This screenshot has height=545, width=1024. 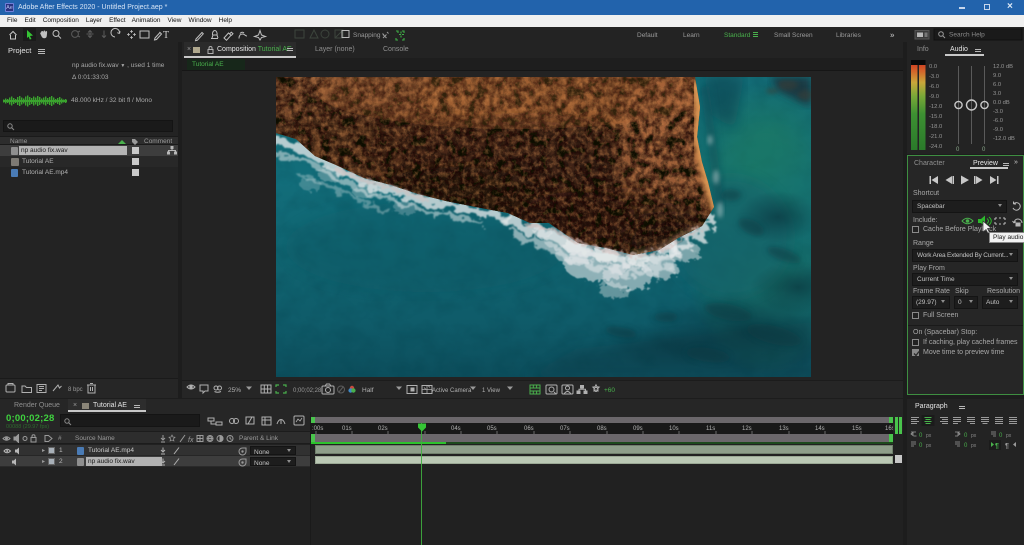 I want to click on svg-text: Search Help, so click(x=967, y=35).